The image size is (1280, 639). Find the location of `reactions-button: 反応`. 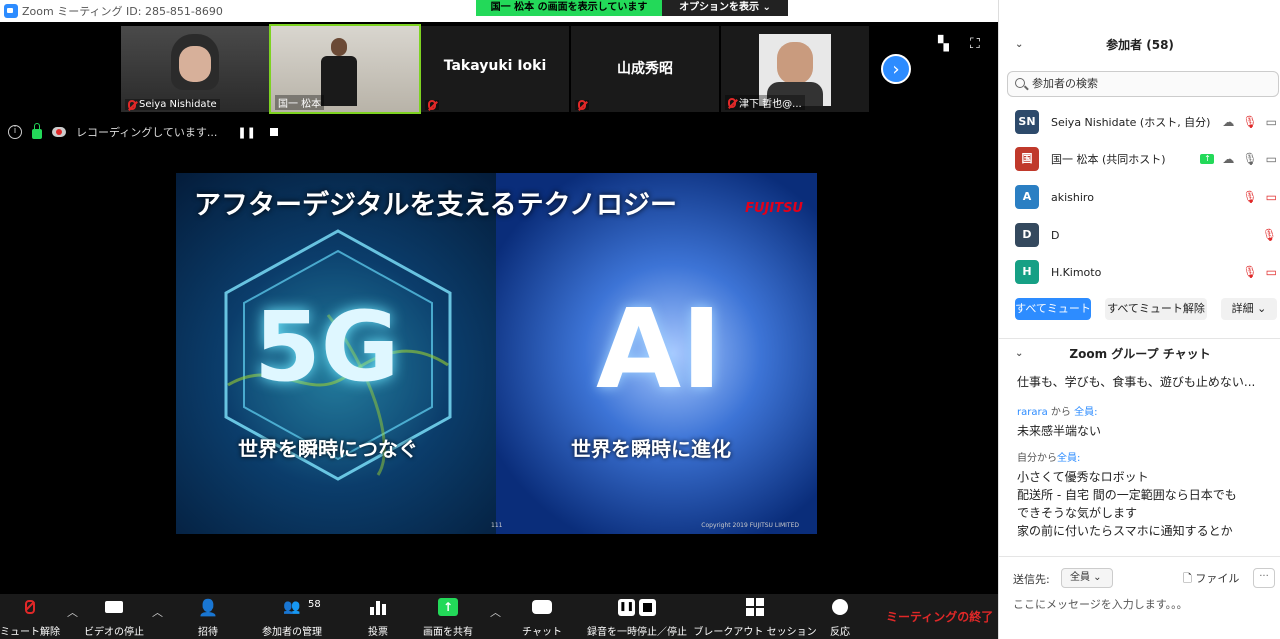

reactions-button: 反応 is located at coordinates (840, 616).